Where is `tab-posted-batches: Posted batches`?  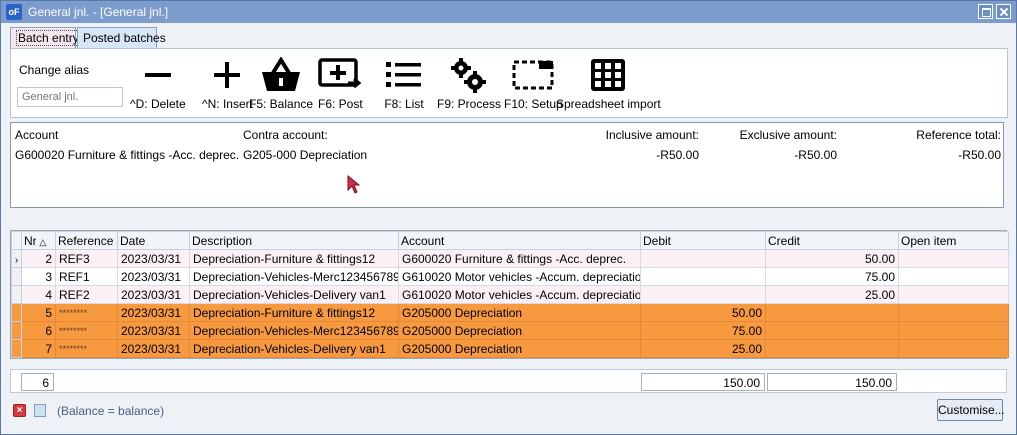 tab-posted-batches: Posted batches is located at coordinates (121, 38).